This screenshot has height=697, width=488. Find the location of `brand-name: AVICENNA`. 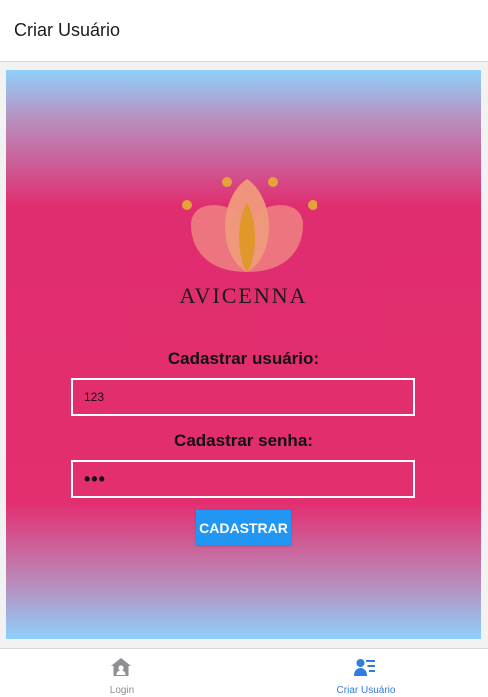

brand-name: AVICENNA is located at coordinates (243, 295).